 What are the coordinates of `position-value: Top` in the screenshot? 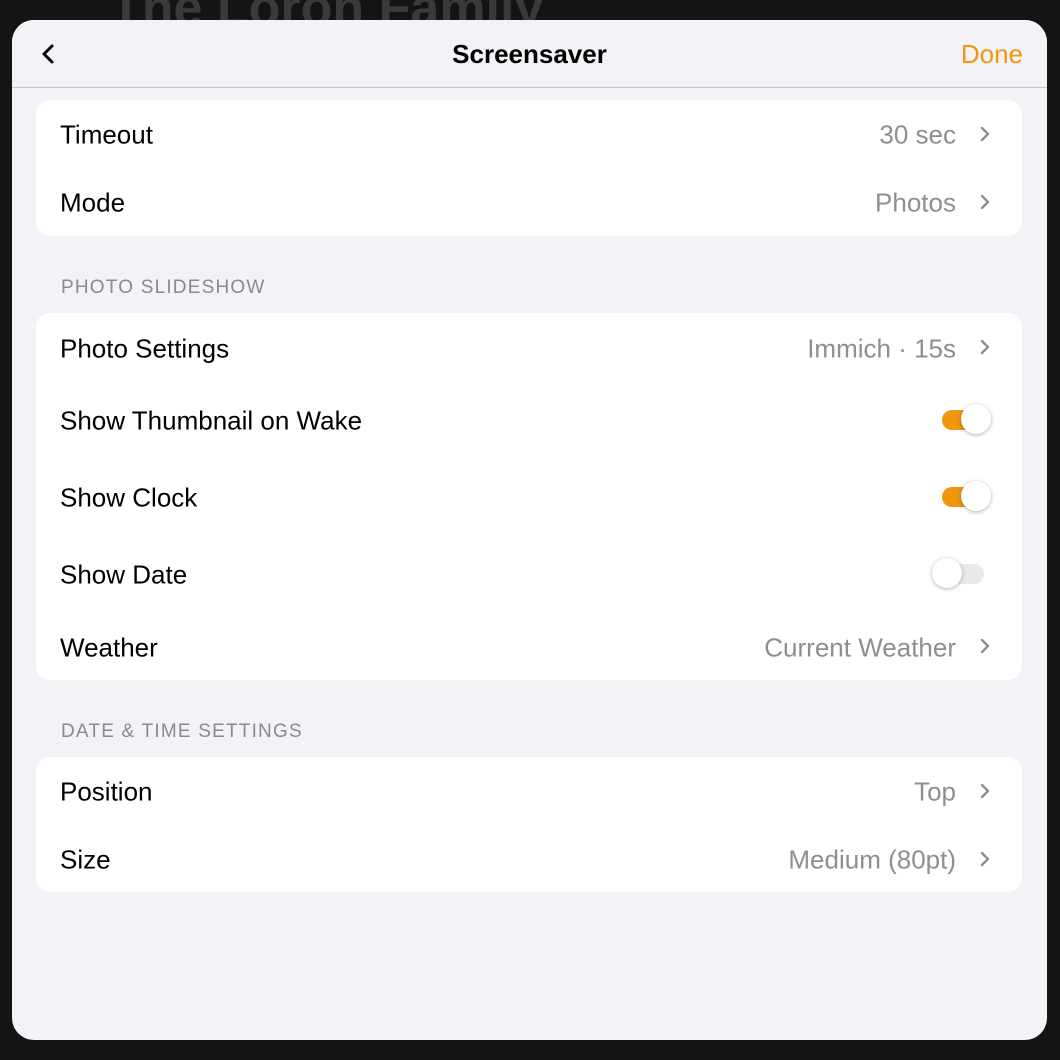 It's located at (935, 791).